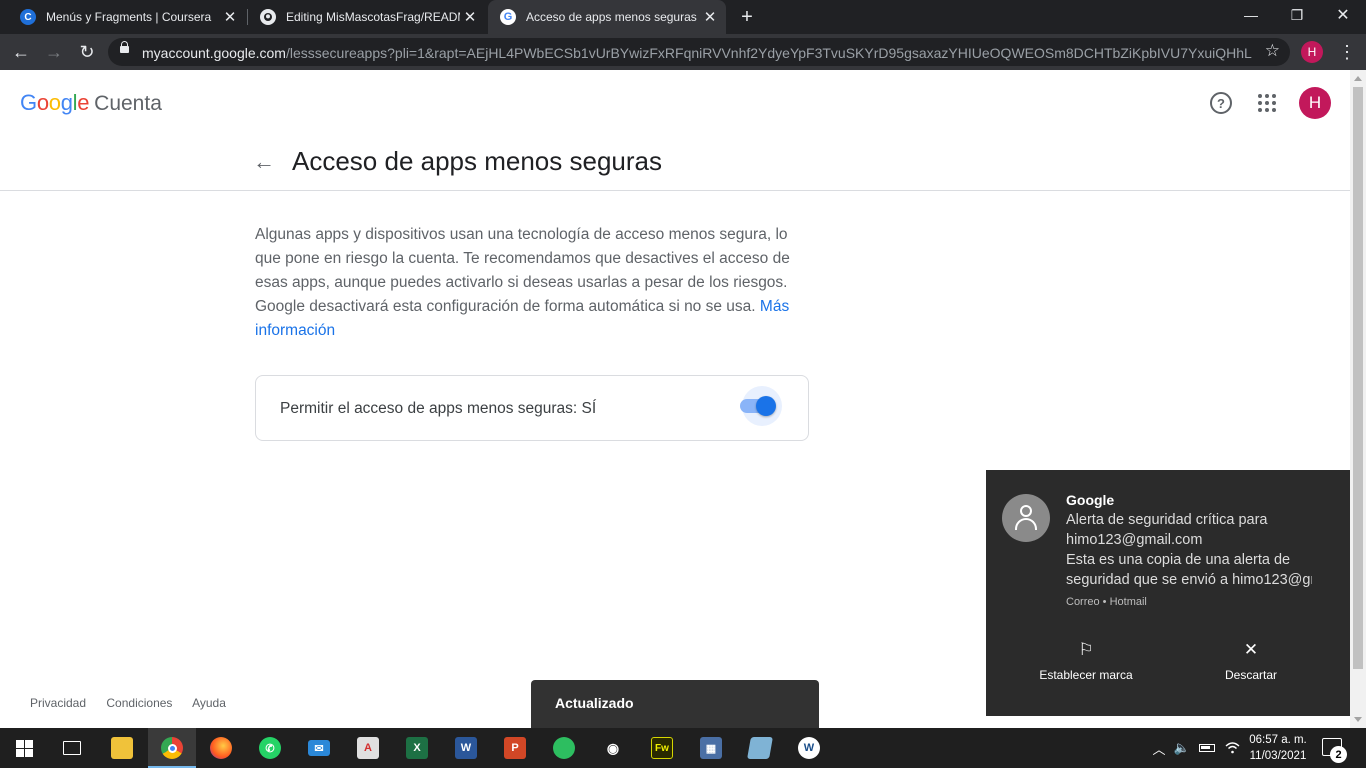 The height and width of the screenshot is (768, 1366). Describe the element at coordinates (55, 102) in the screenshot. I see `google-wordmark: Google` at that location.